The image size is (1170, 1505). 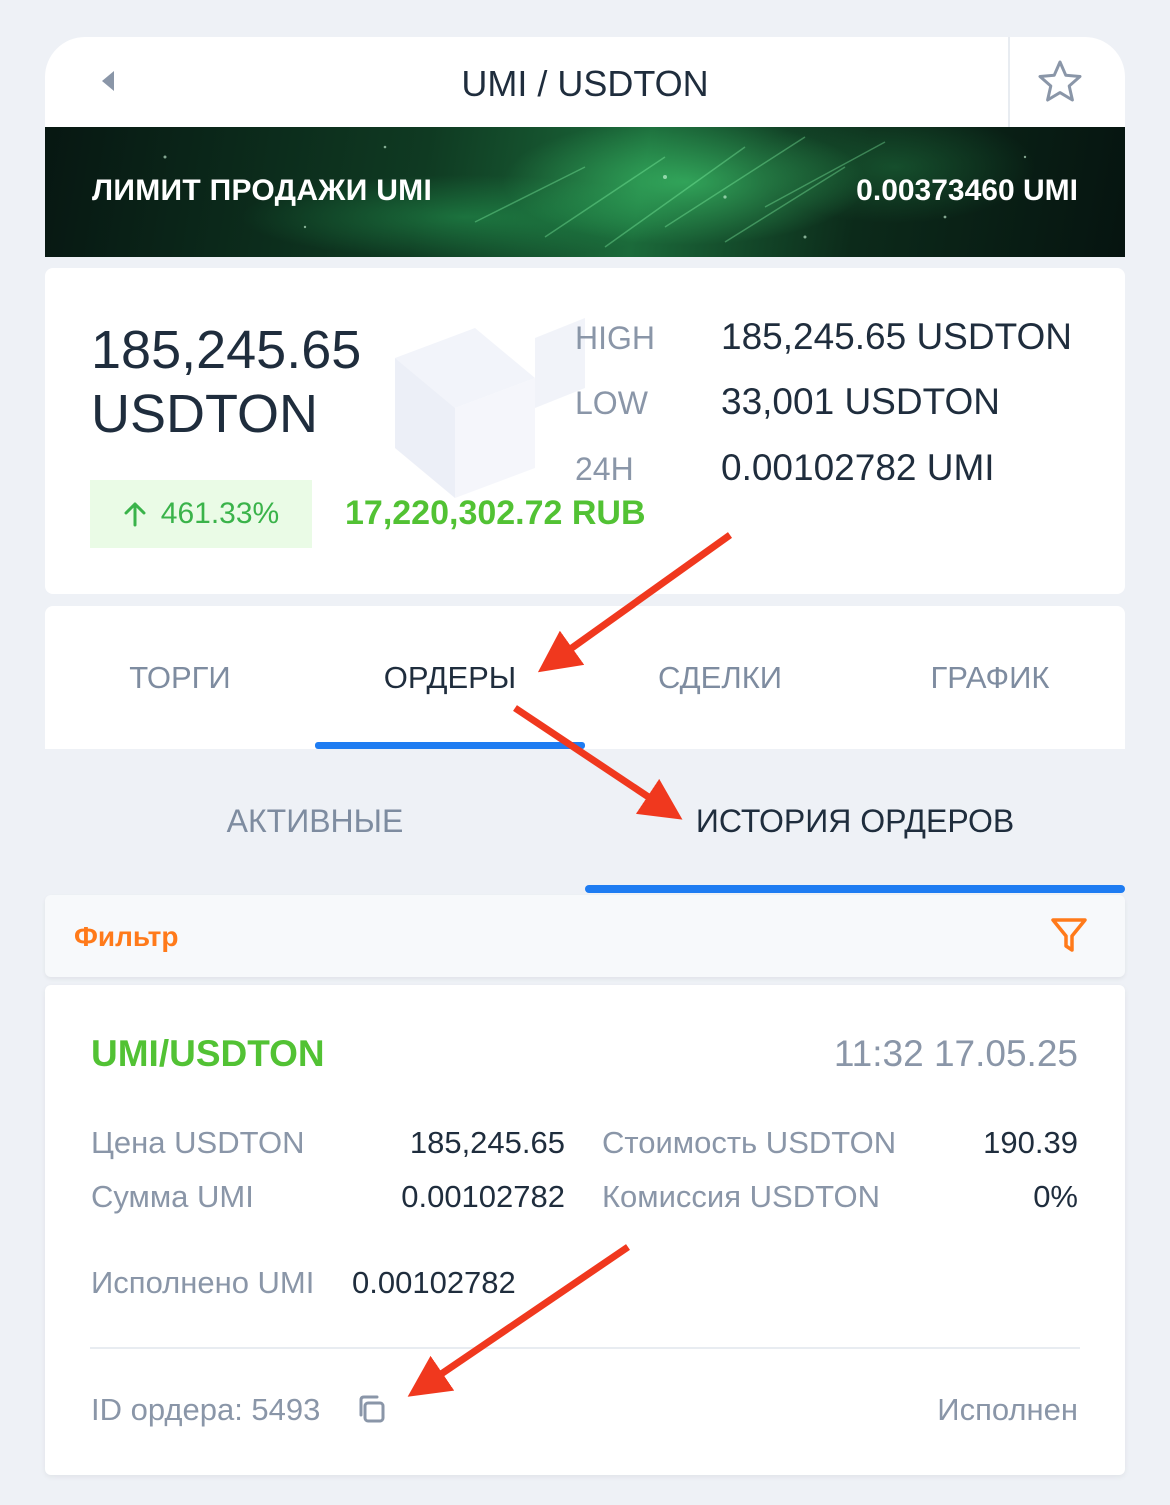 I want to click on stat-high-label: HIGH, so click(x=615, y=338).